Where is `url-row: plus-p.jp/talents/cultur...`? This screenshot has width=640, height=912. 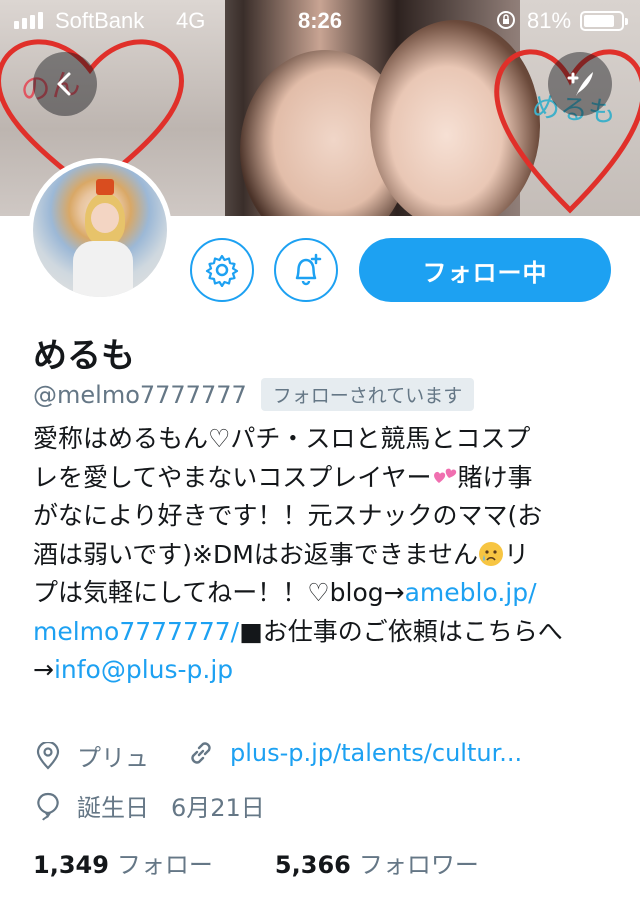 url-row: plus-p.jp/talents/cultur... is located at coordinates (354, 753).